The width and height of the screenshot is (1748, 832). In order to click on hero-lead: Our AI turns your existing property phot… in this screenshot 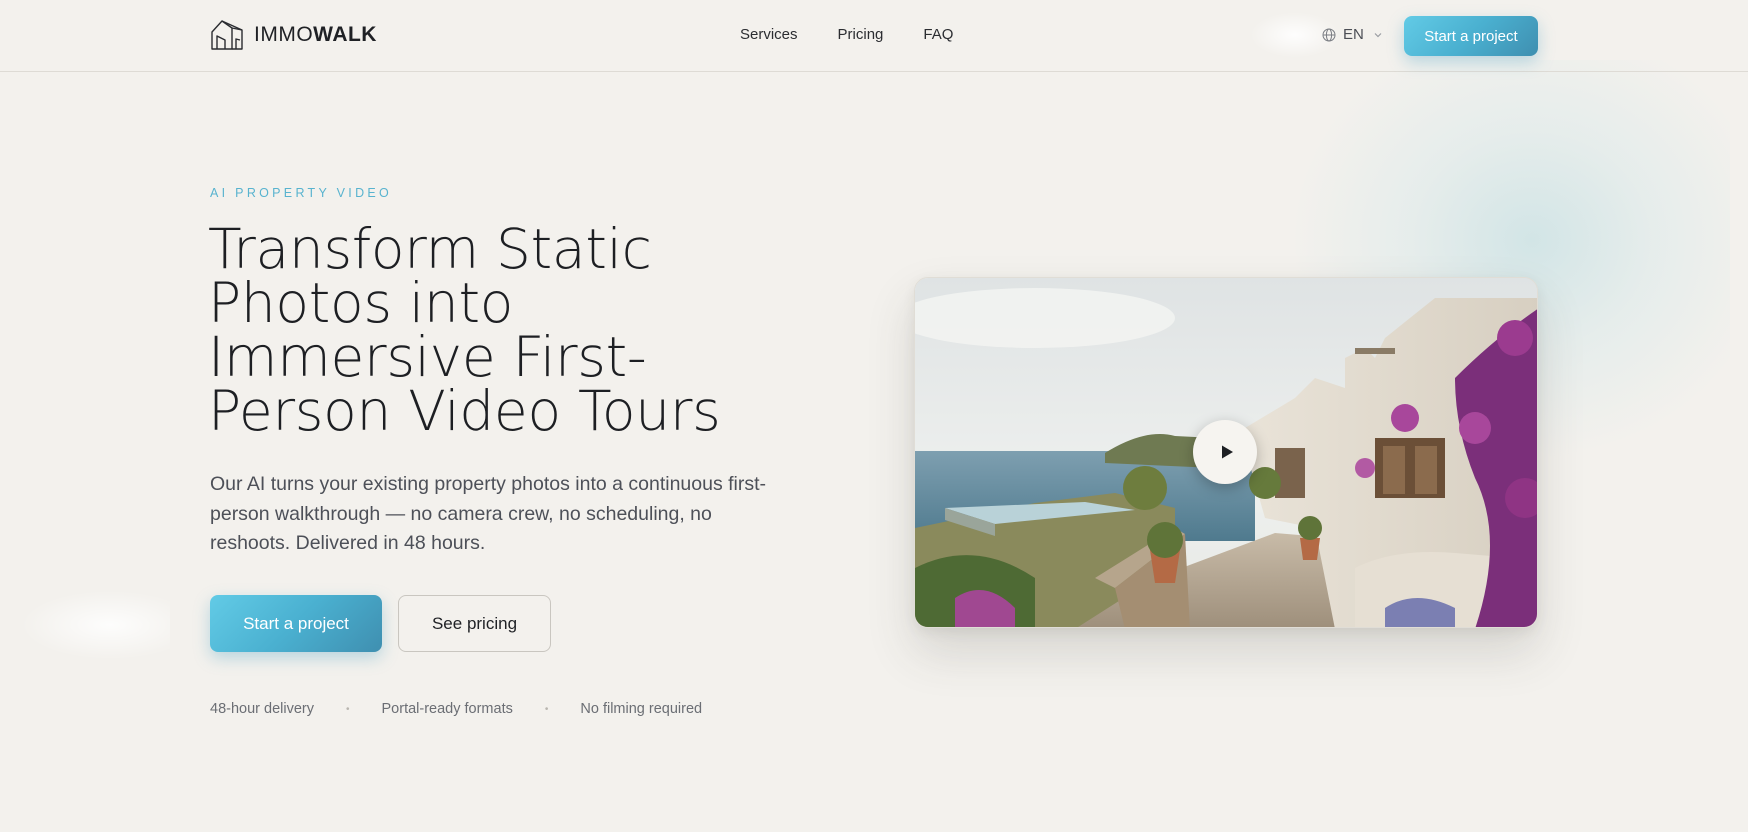, I will do `click(488, 513)`.